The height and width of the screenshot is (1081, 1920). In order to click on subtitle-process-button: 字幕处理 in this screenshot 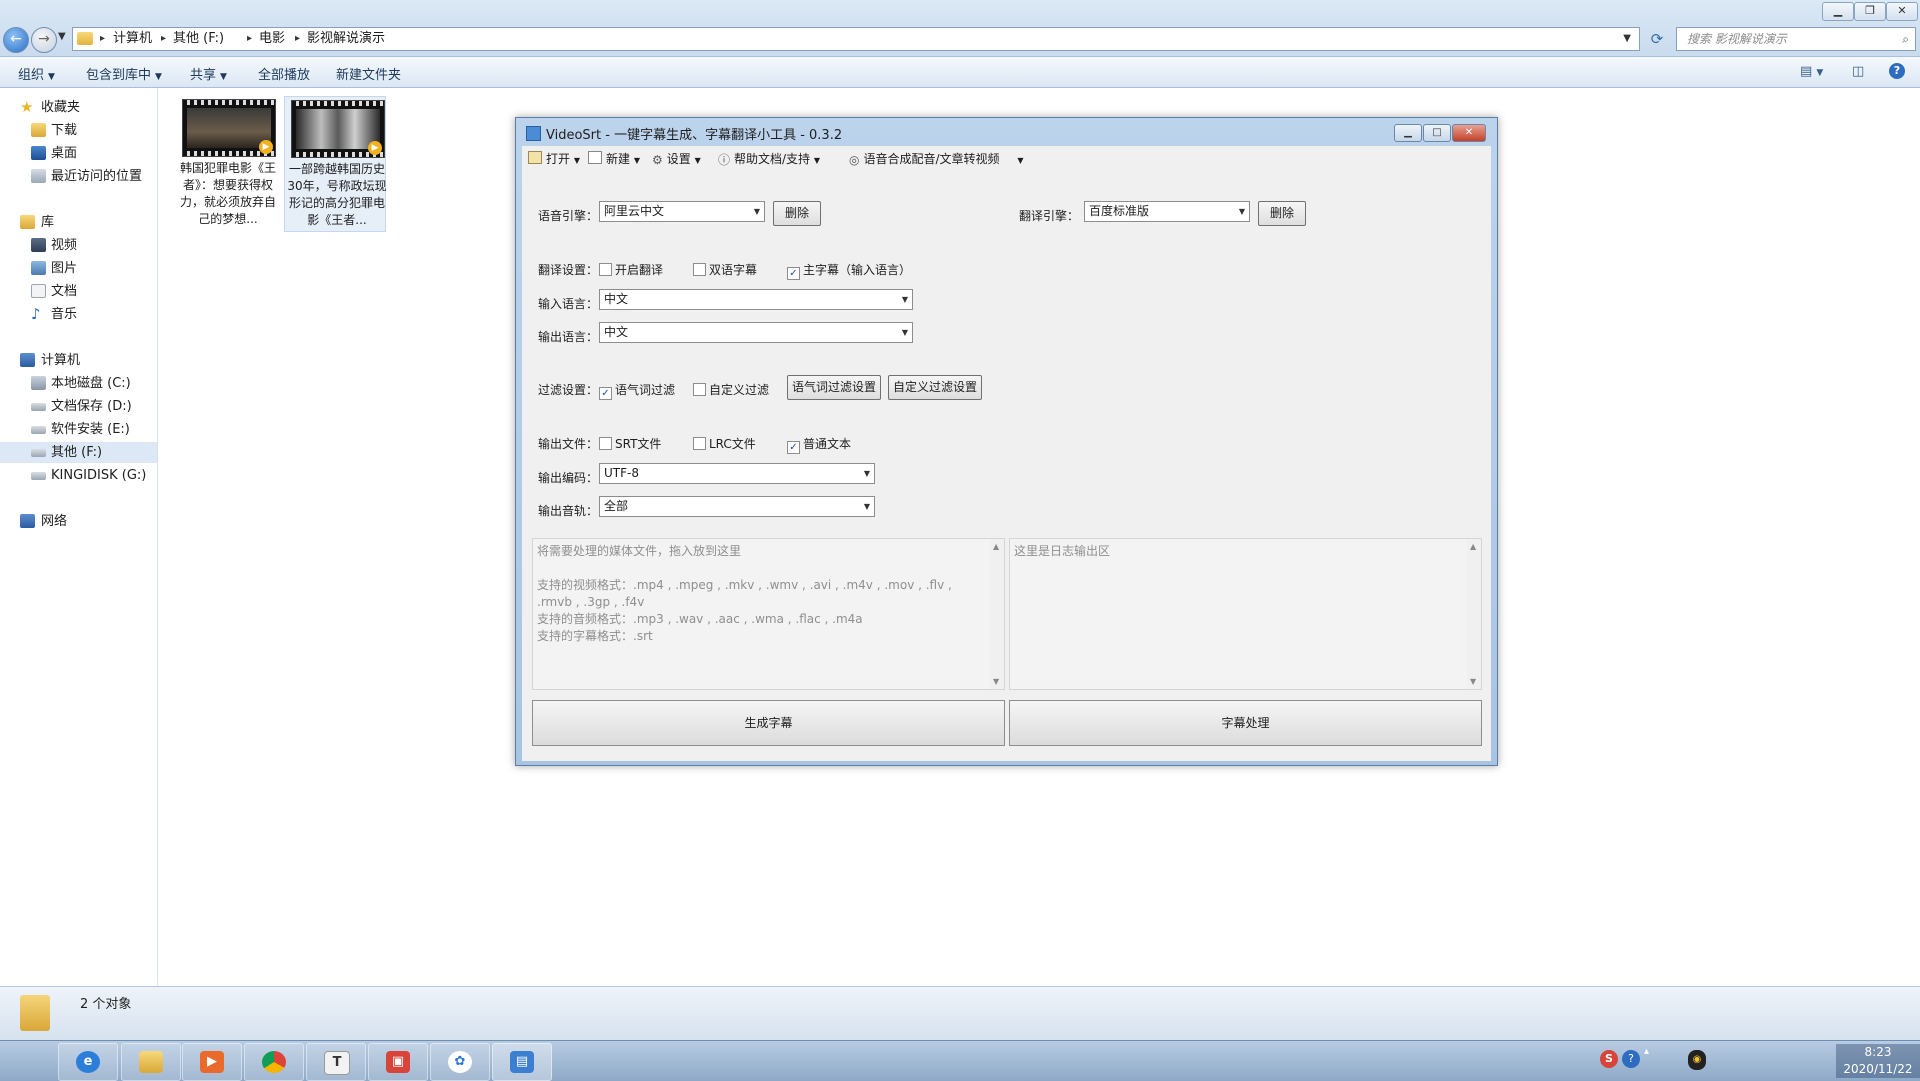, I will do `click(1245, 723)`.